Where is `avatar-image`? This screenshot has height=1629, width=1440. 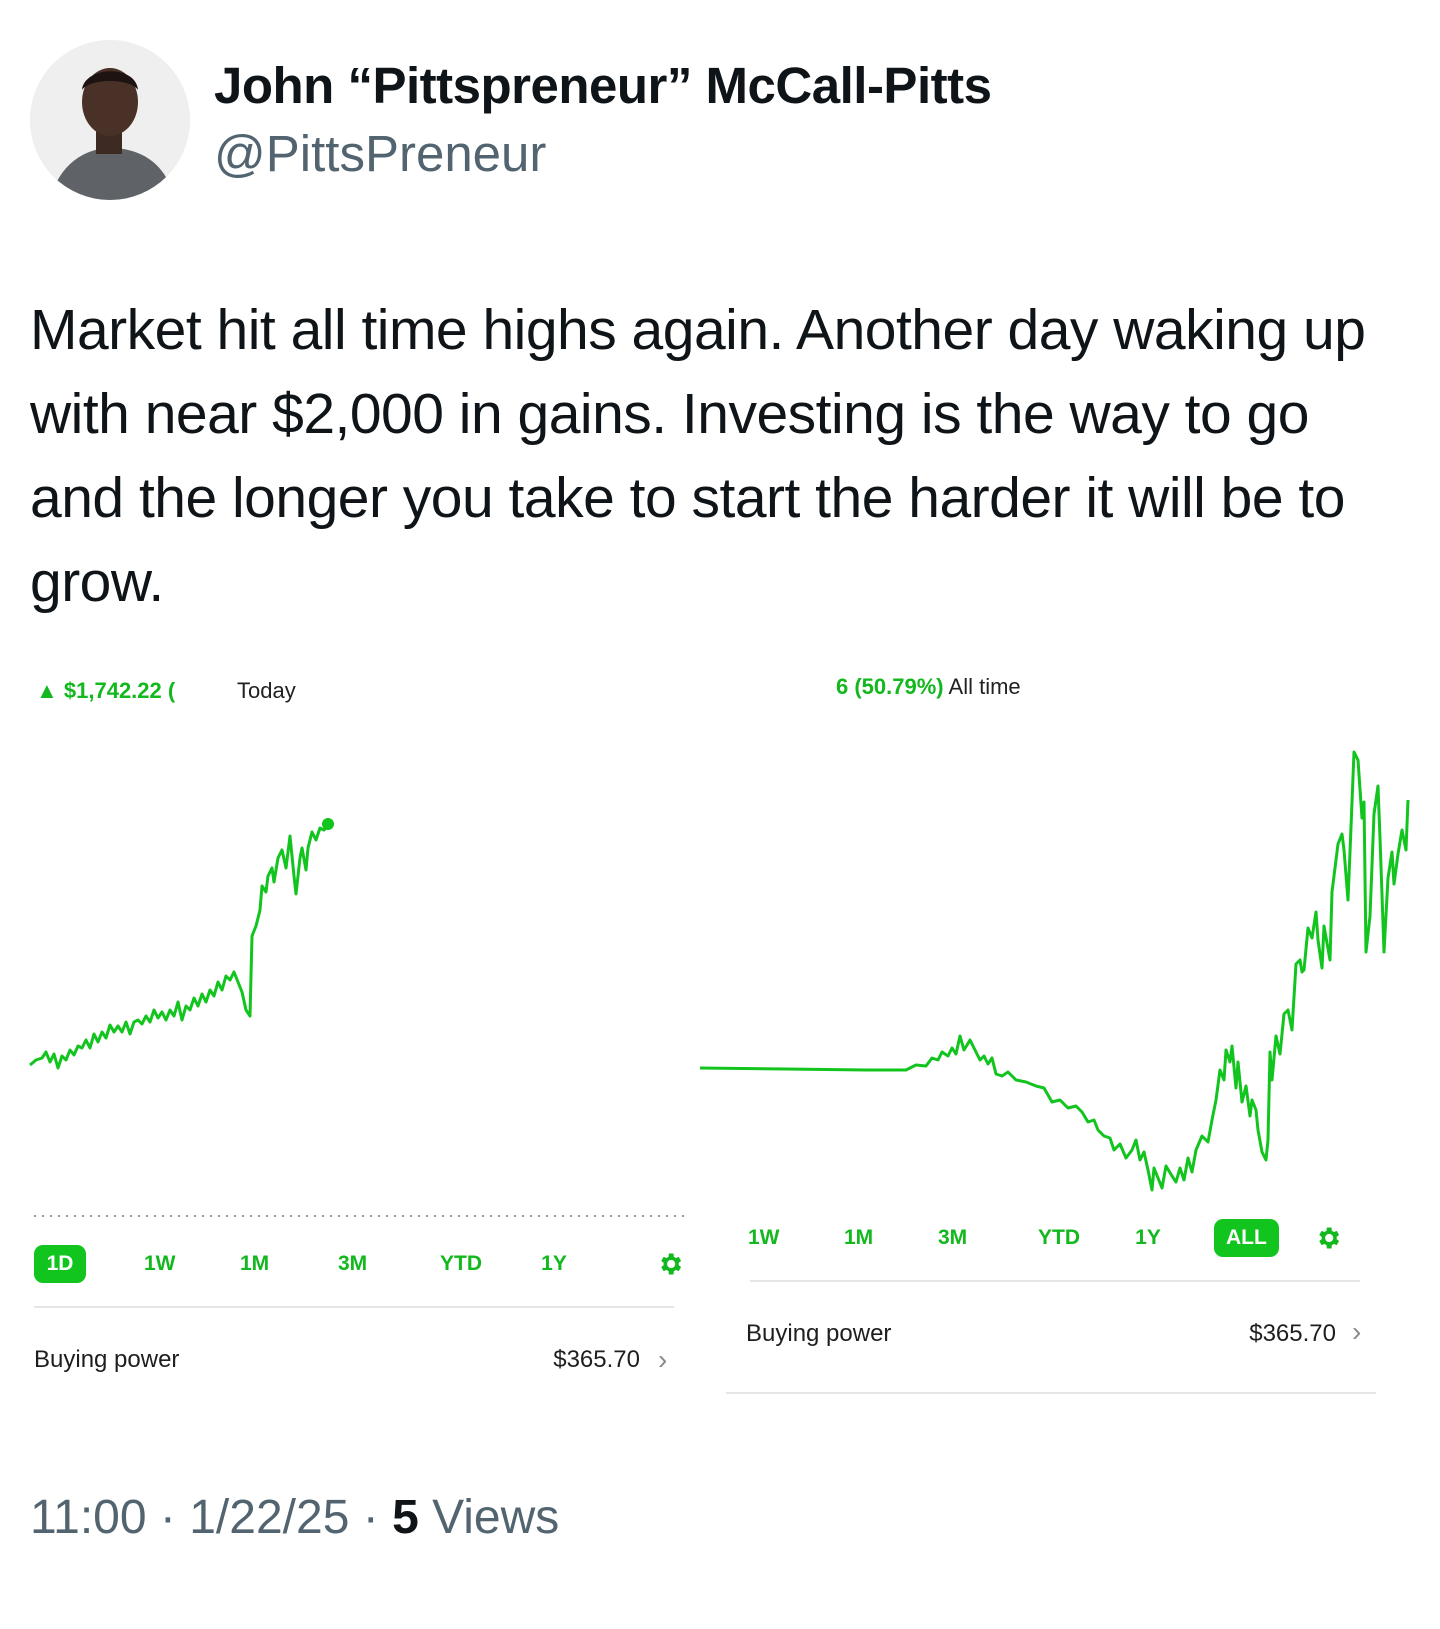
avatar-image is located at coordinates (110, 120).